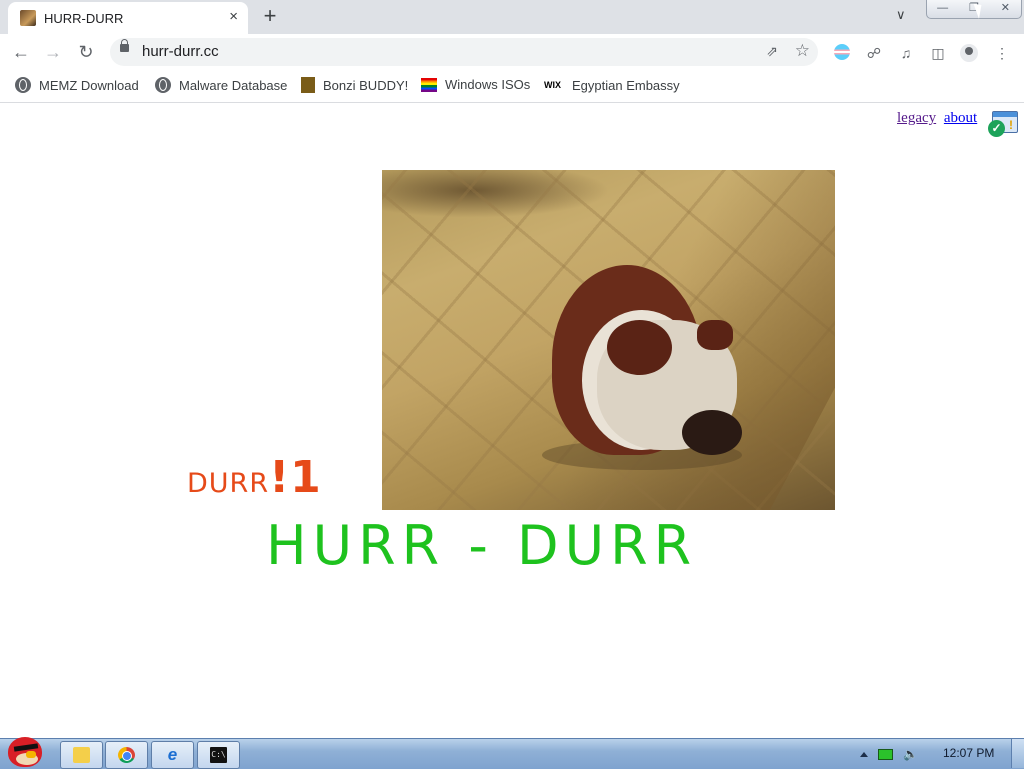 The height and width of the screenshot is (769, 1024). What do you see at coordinates (512, 753) in the screenshot?
I see `taskbar: e C:\ 🔈 12:07 PM` at bounding box center [512, 753].